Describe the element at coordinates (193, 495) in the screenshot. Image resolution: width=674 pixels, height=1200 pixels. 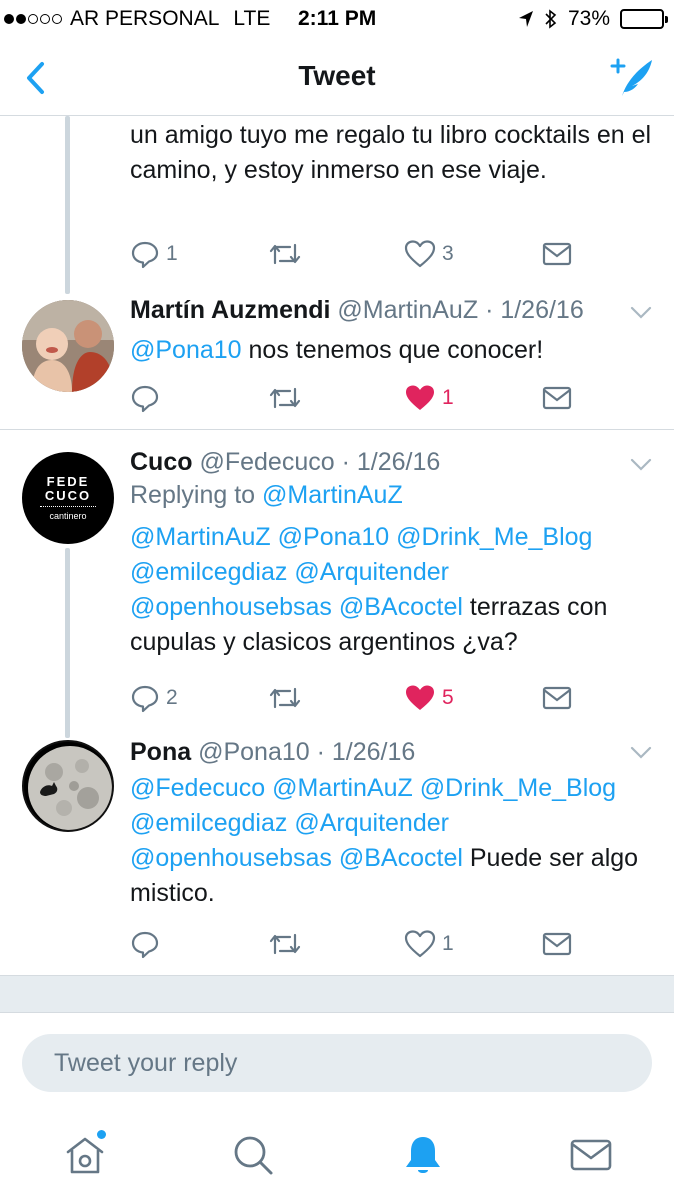
I see `replying-label: Replying to` at that location.